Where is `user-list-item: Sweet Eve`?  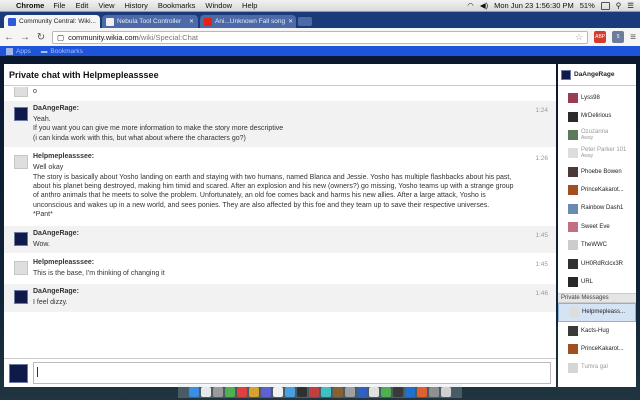 user-list-item: Sweet Eve is located at coordinates (597, 227).